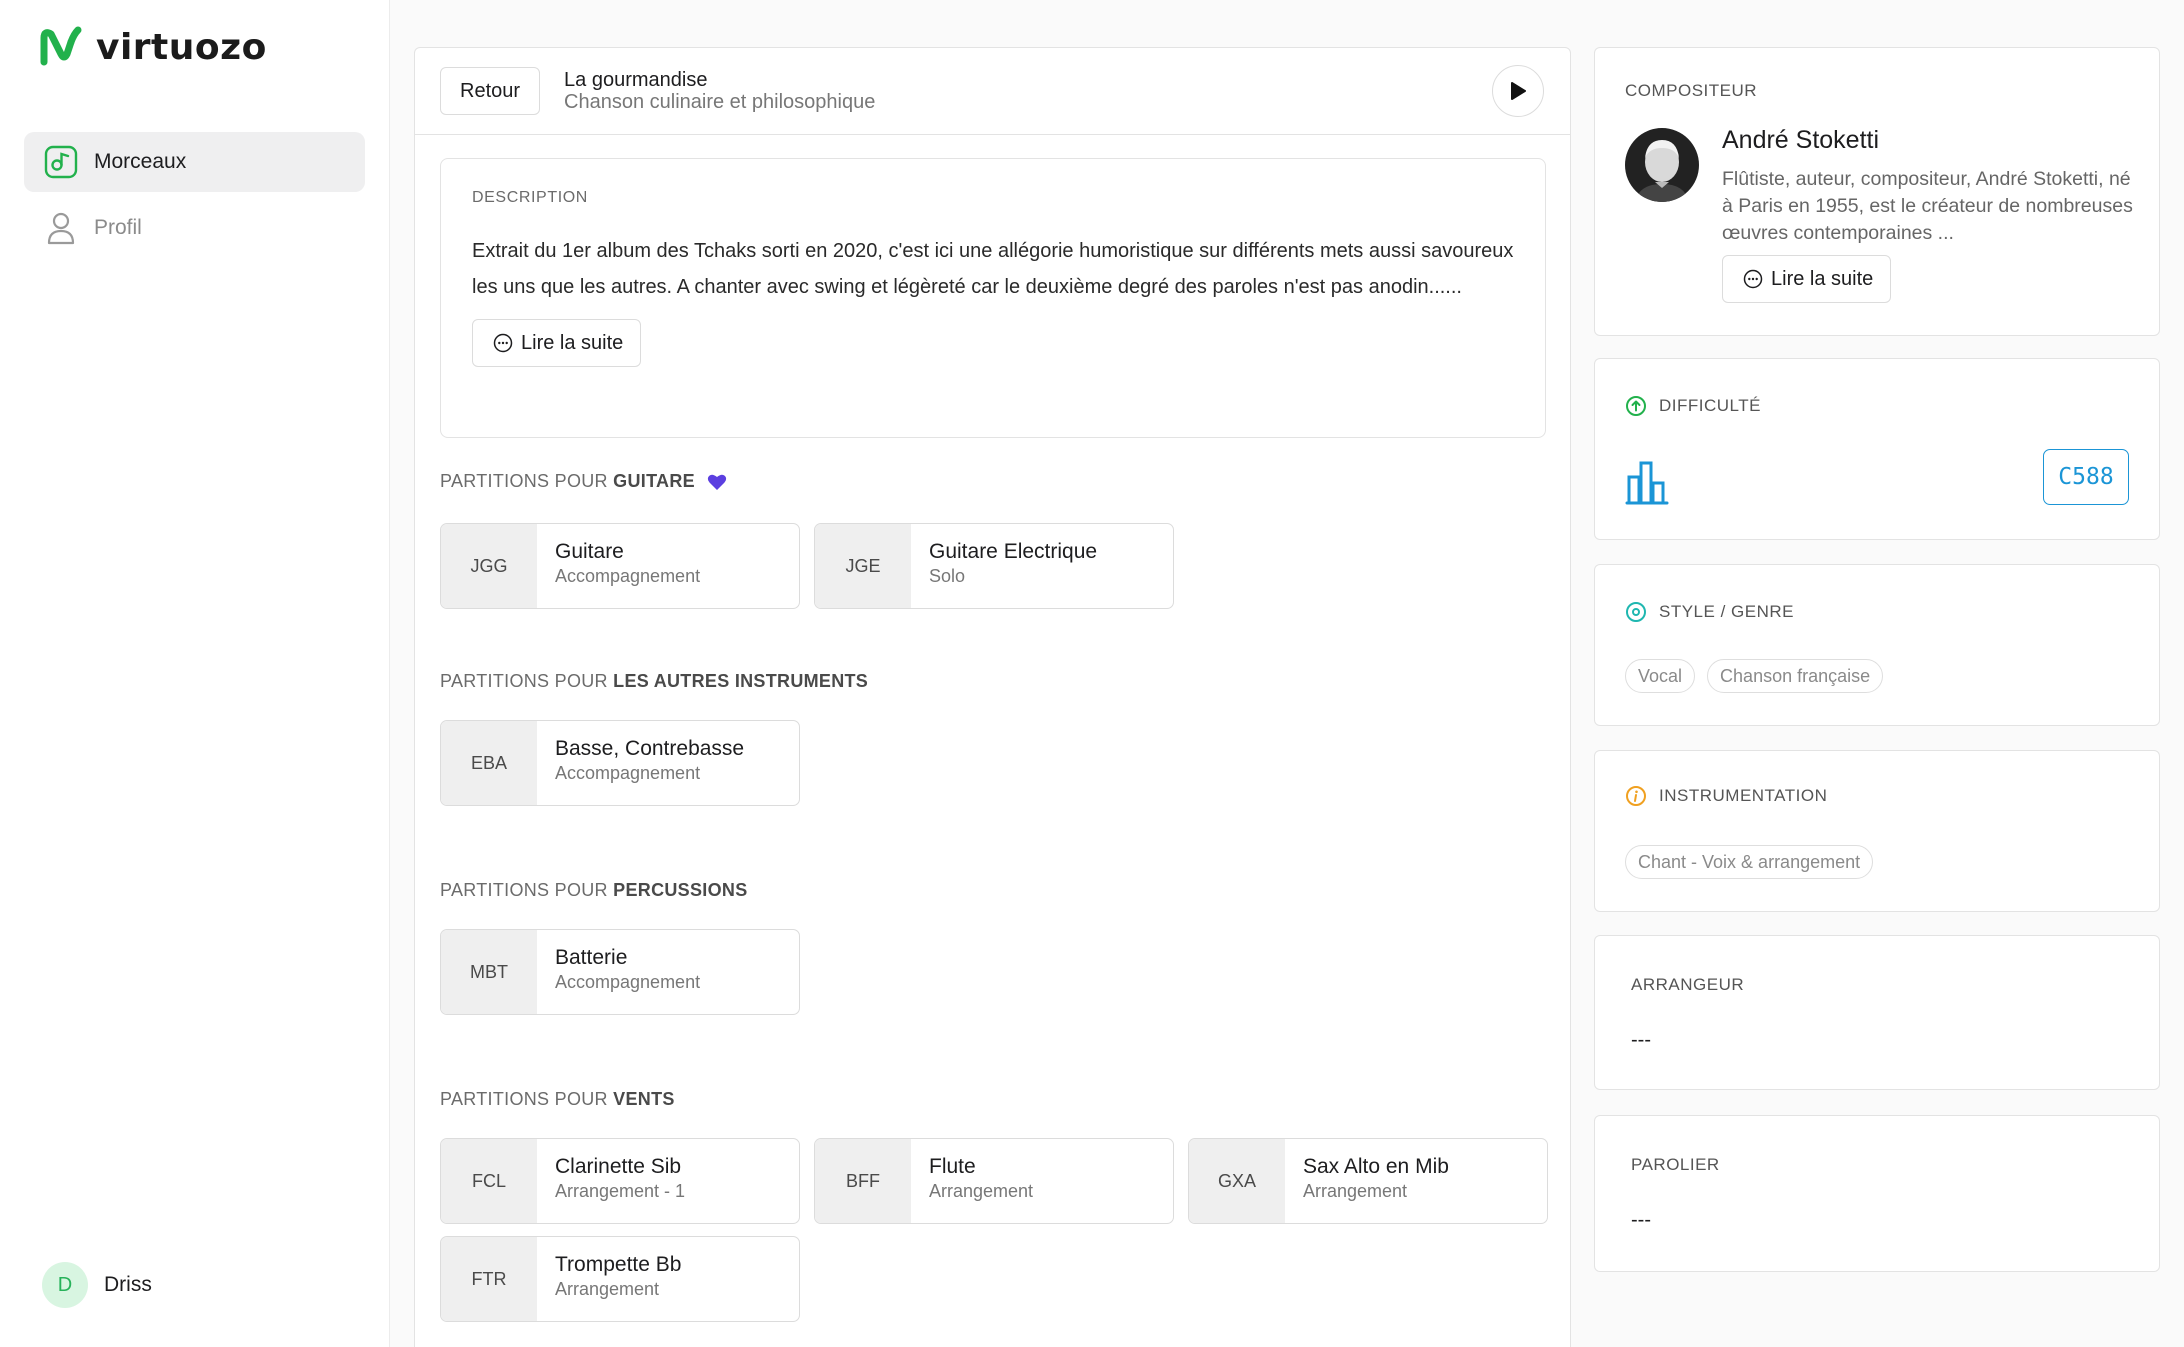 This screenshot has width=2184, height=1347. I want to click on difficulty-label-row: DIFFICULTÉ, so click(1693, 406).